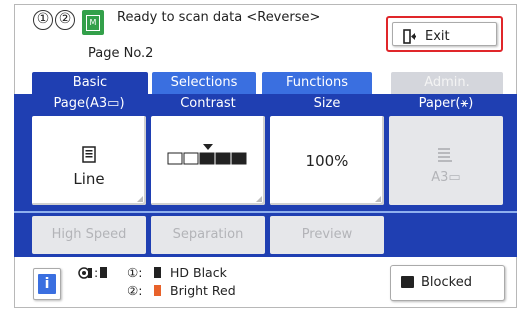  I want to click on page-label: Page(A3▭), so click(89, 103).